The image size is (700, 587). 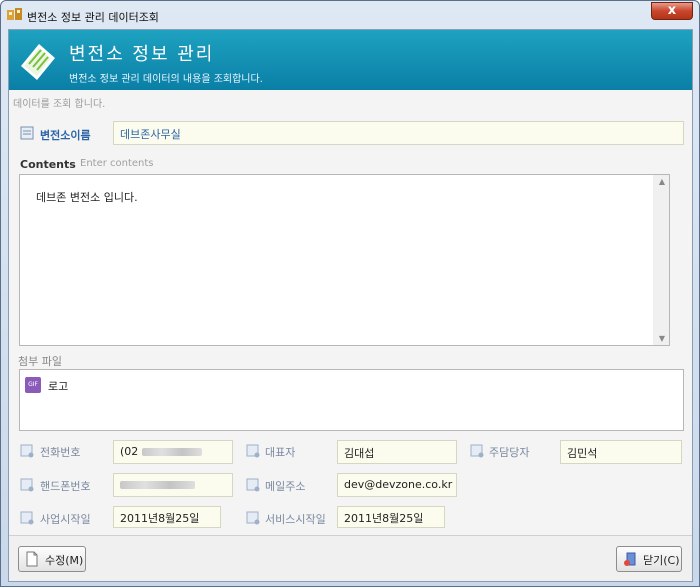 What do you see at coordinates (32, 559) in the screenshot?
I see `document-edit-icon` at bounding box center [32, 559].